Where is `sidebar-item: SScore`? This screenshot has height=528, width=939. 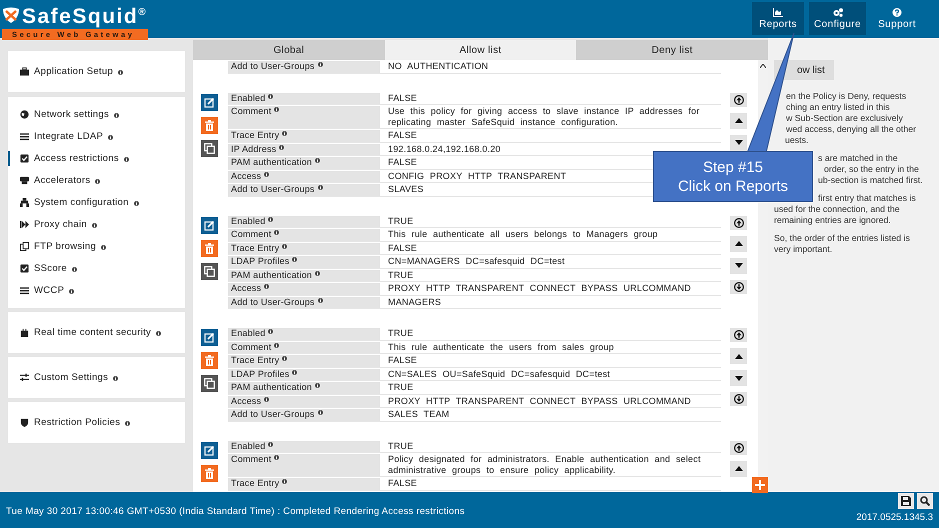 sidebar-item: SScore is located at coordinates (96, 268).